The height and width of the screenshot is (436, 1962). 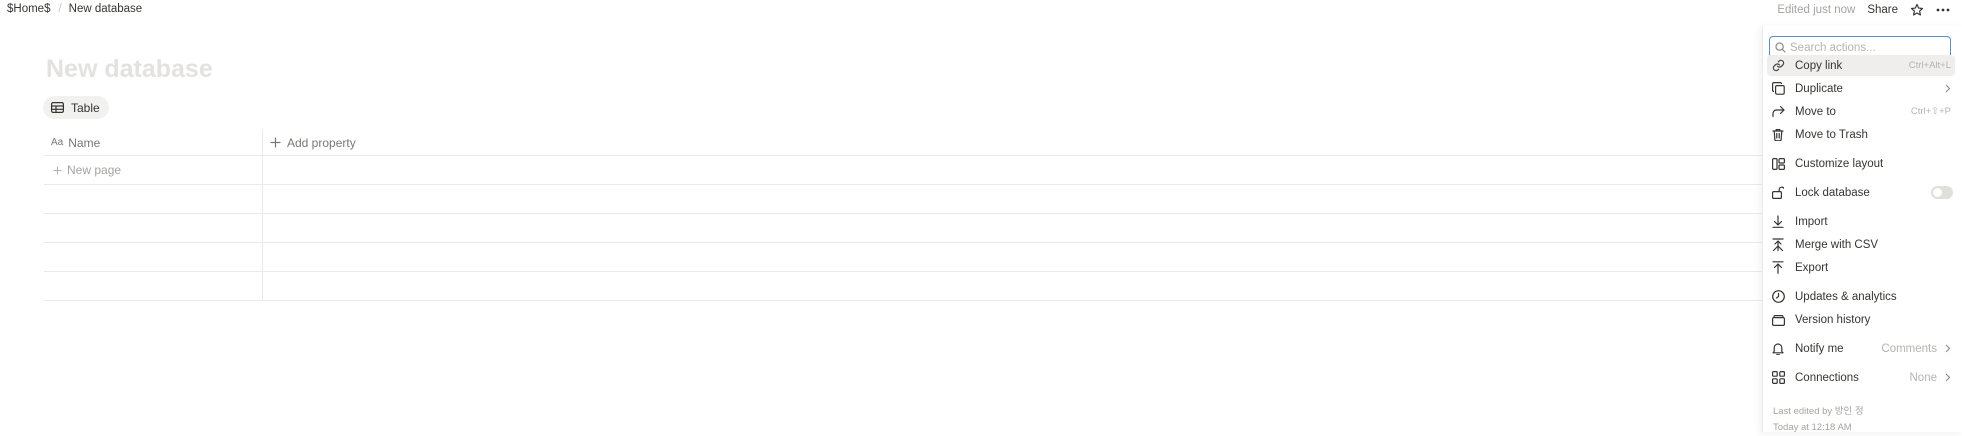 I want to click on menu-item-label: Merge with CSV, so click(x=1837, y=244).